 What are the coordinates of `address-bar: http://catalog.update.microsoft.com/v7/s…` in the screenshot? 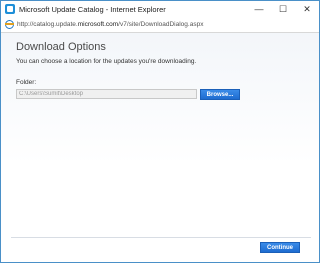 It's located at (160, 25).